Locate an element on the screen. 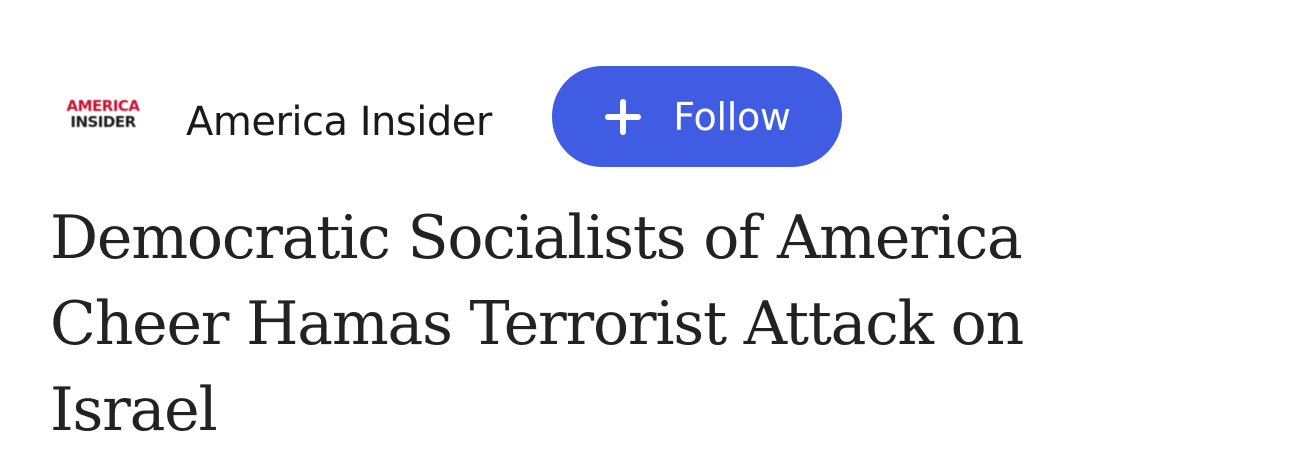 This screenshot has width=1290, height=470. publisher-logo: AMERICA INSIDER is located at coordinates (103, 117).